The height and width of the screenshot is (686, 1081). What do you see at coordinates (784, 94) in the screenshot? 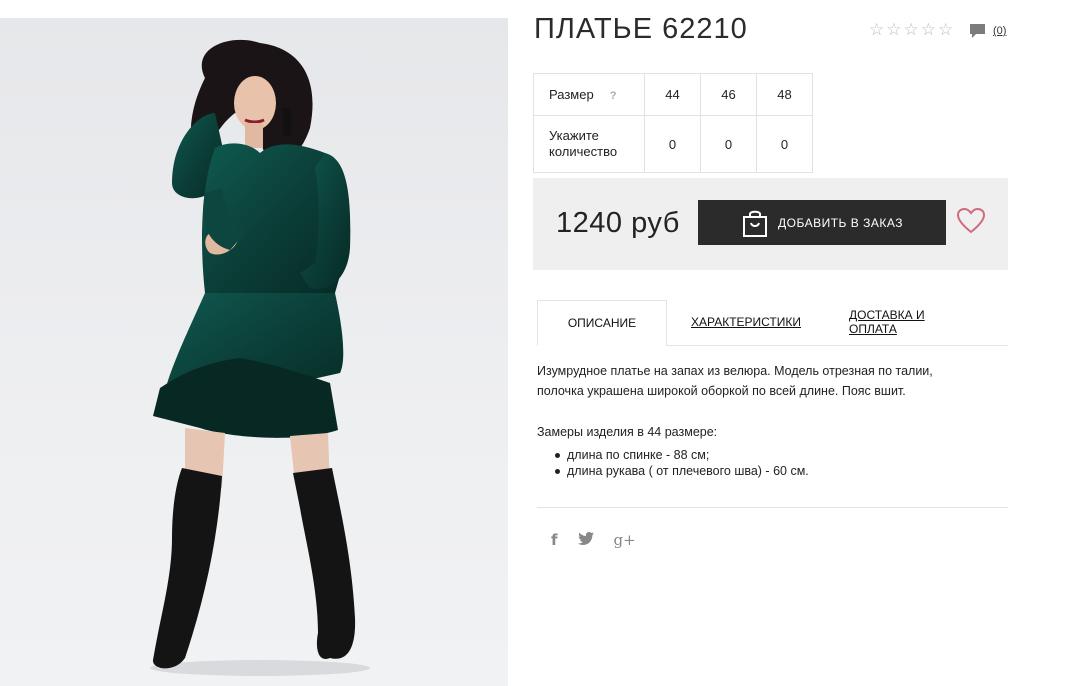
I see `size-48: 48` at bounding box center [784, 94].